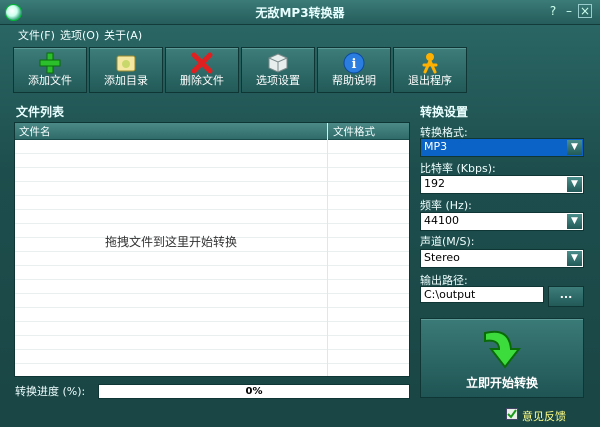 The height and width of the screenshot is (427, 600). Describe the element at coordinates (442, 257) in the screenshot. I see `channel-value: Stereo` at that location.